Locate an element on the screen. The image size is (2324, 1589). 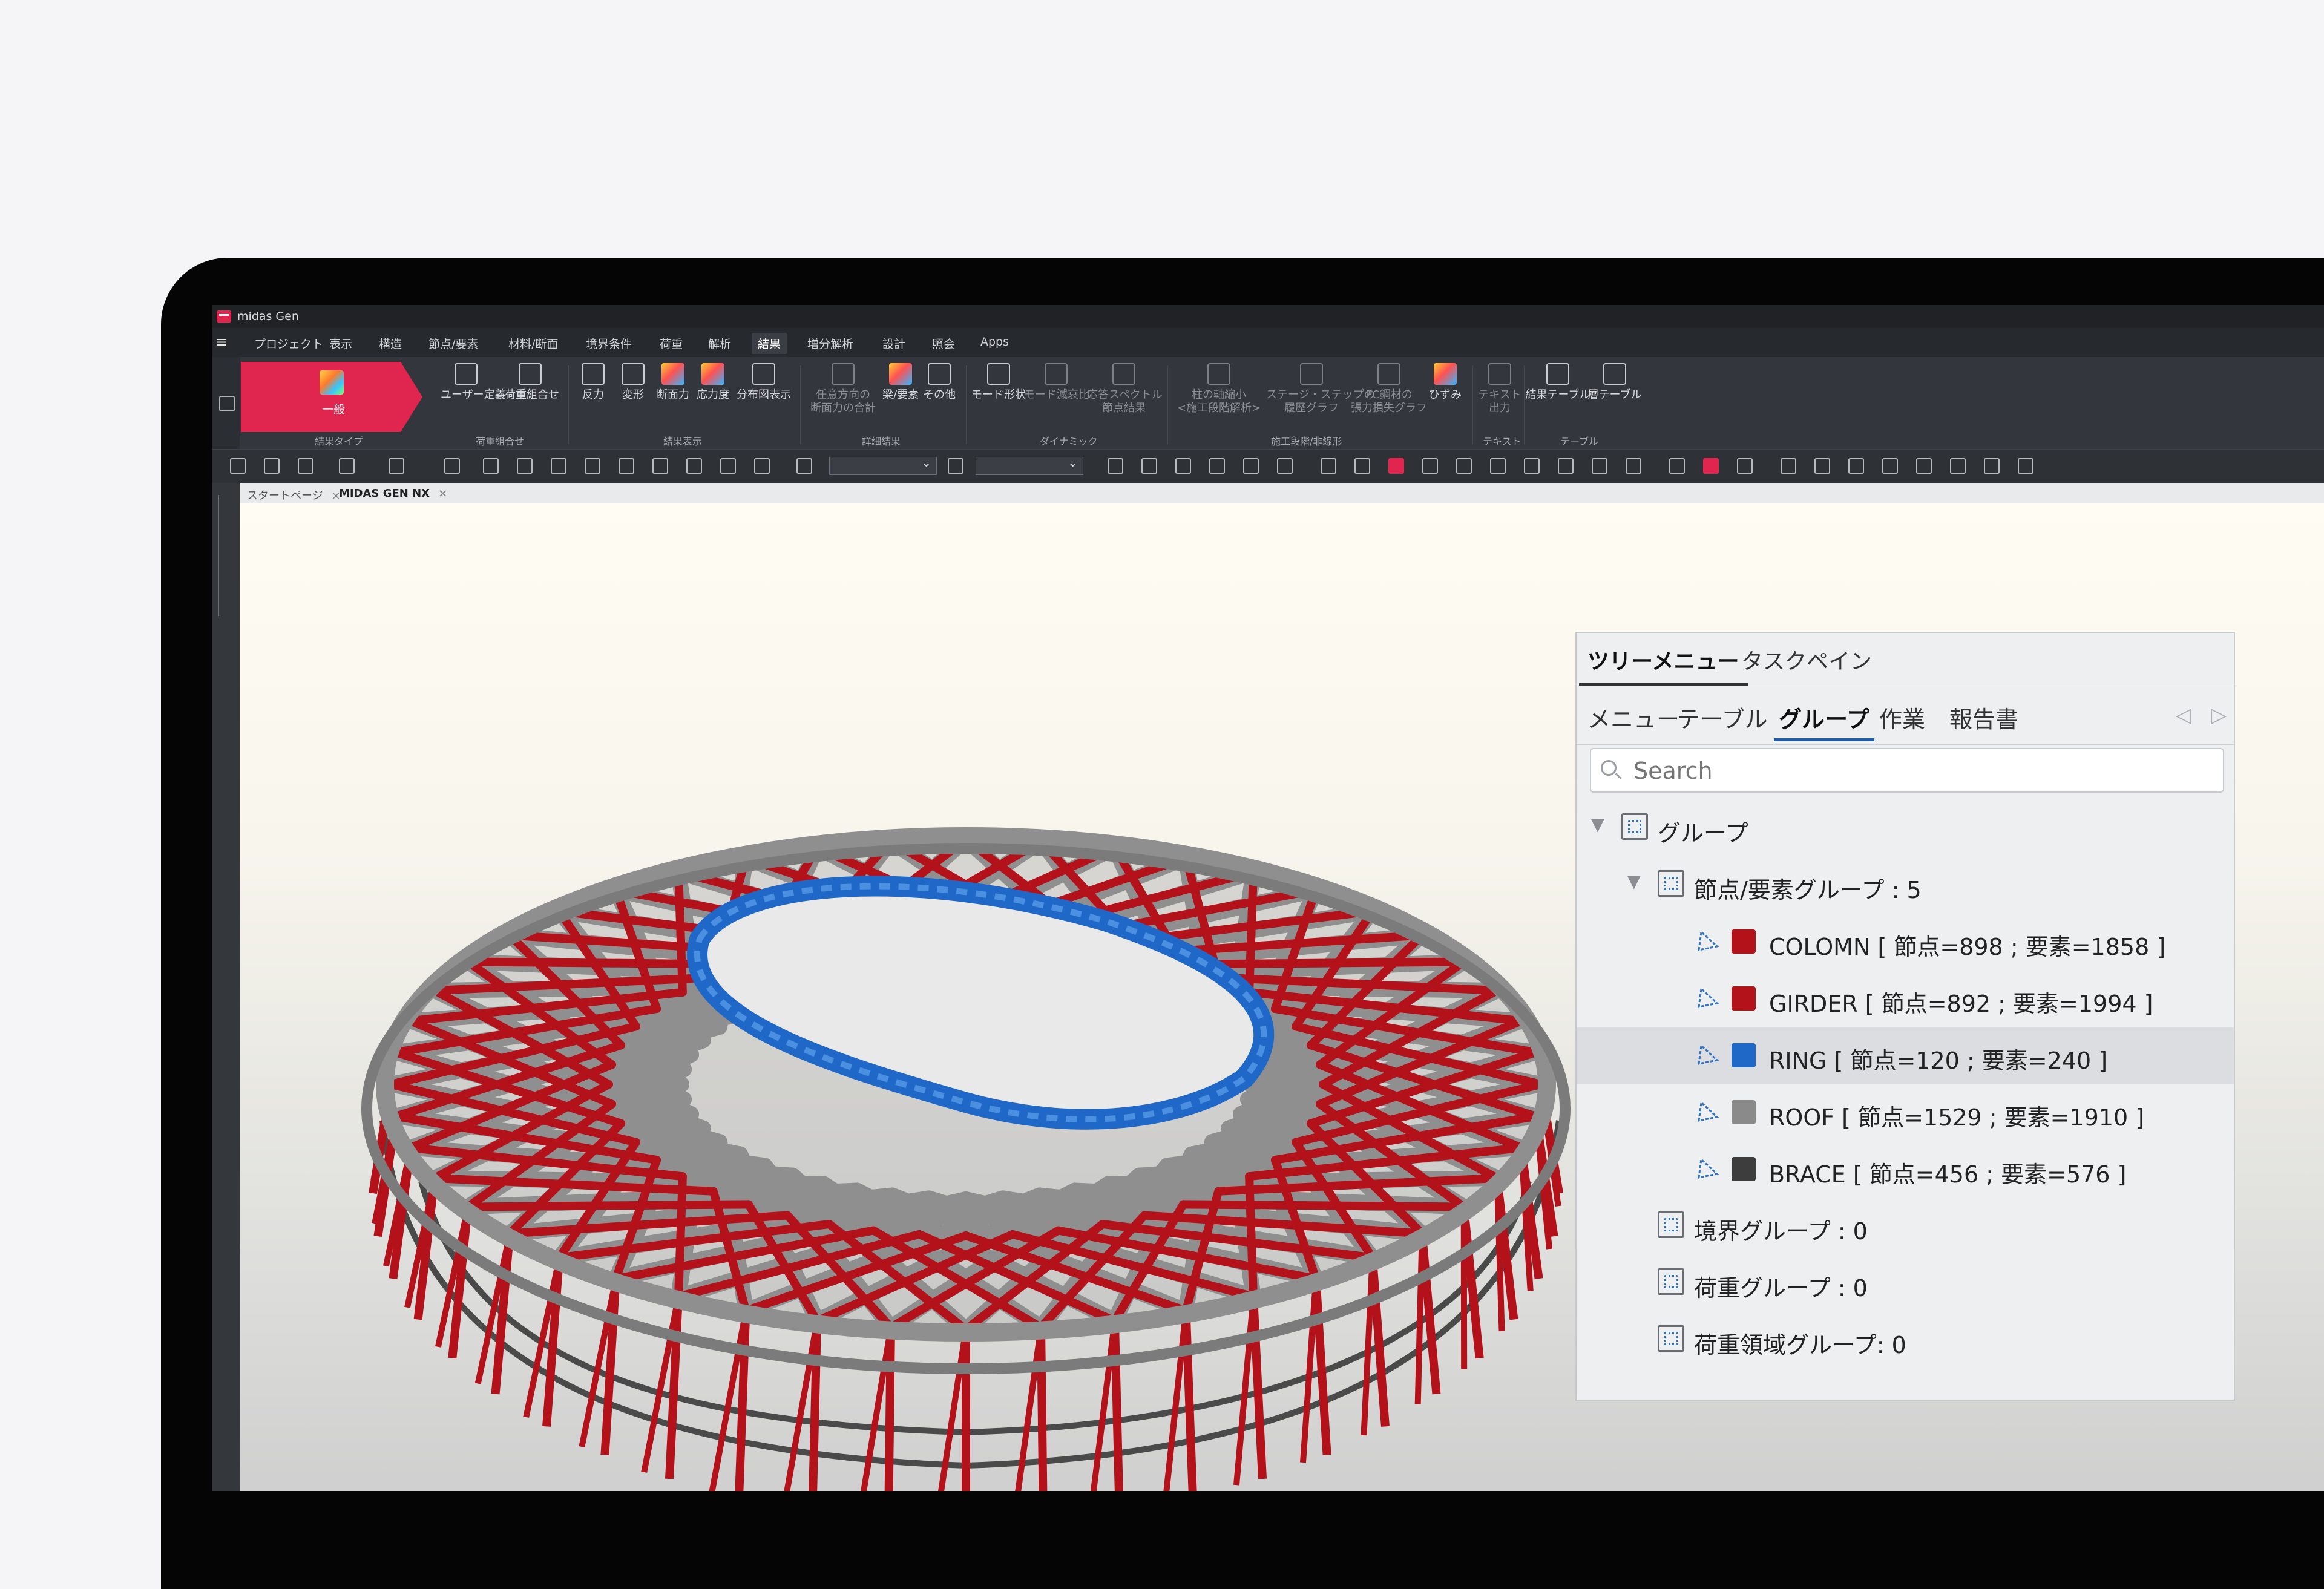
tree-item-girder: GIRDER [ 節点=892 ; 要素=1994 ] is located at coordinates (1905, 999).